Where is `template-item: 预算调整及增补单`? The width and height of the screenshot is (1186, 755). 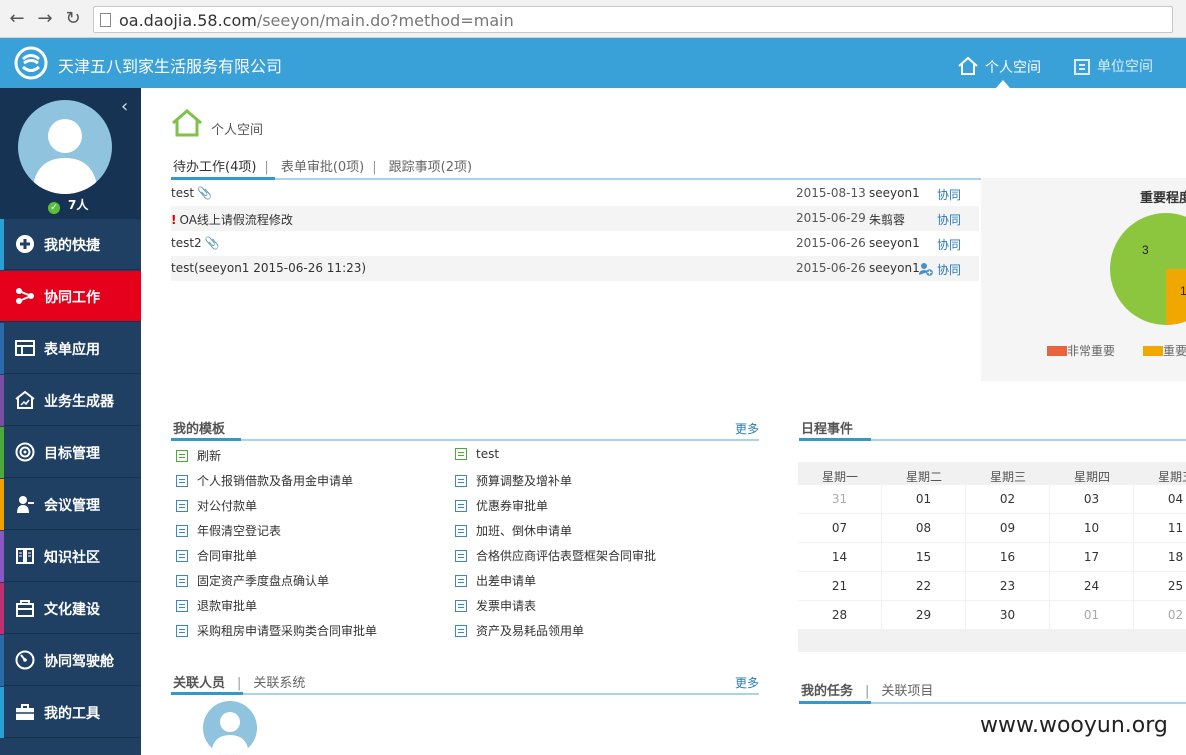
template-item: 预算调整及增补单 is located at coordinates (513, 480).